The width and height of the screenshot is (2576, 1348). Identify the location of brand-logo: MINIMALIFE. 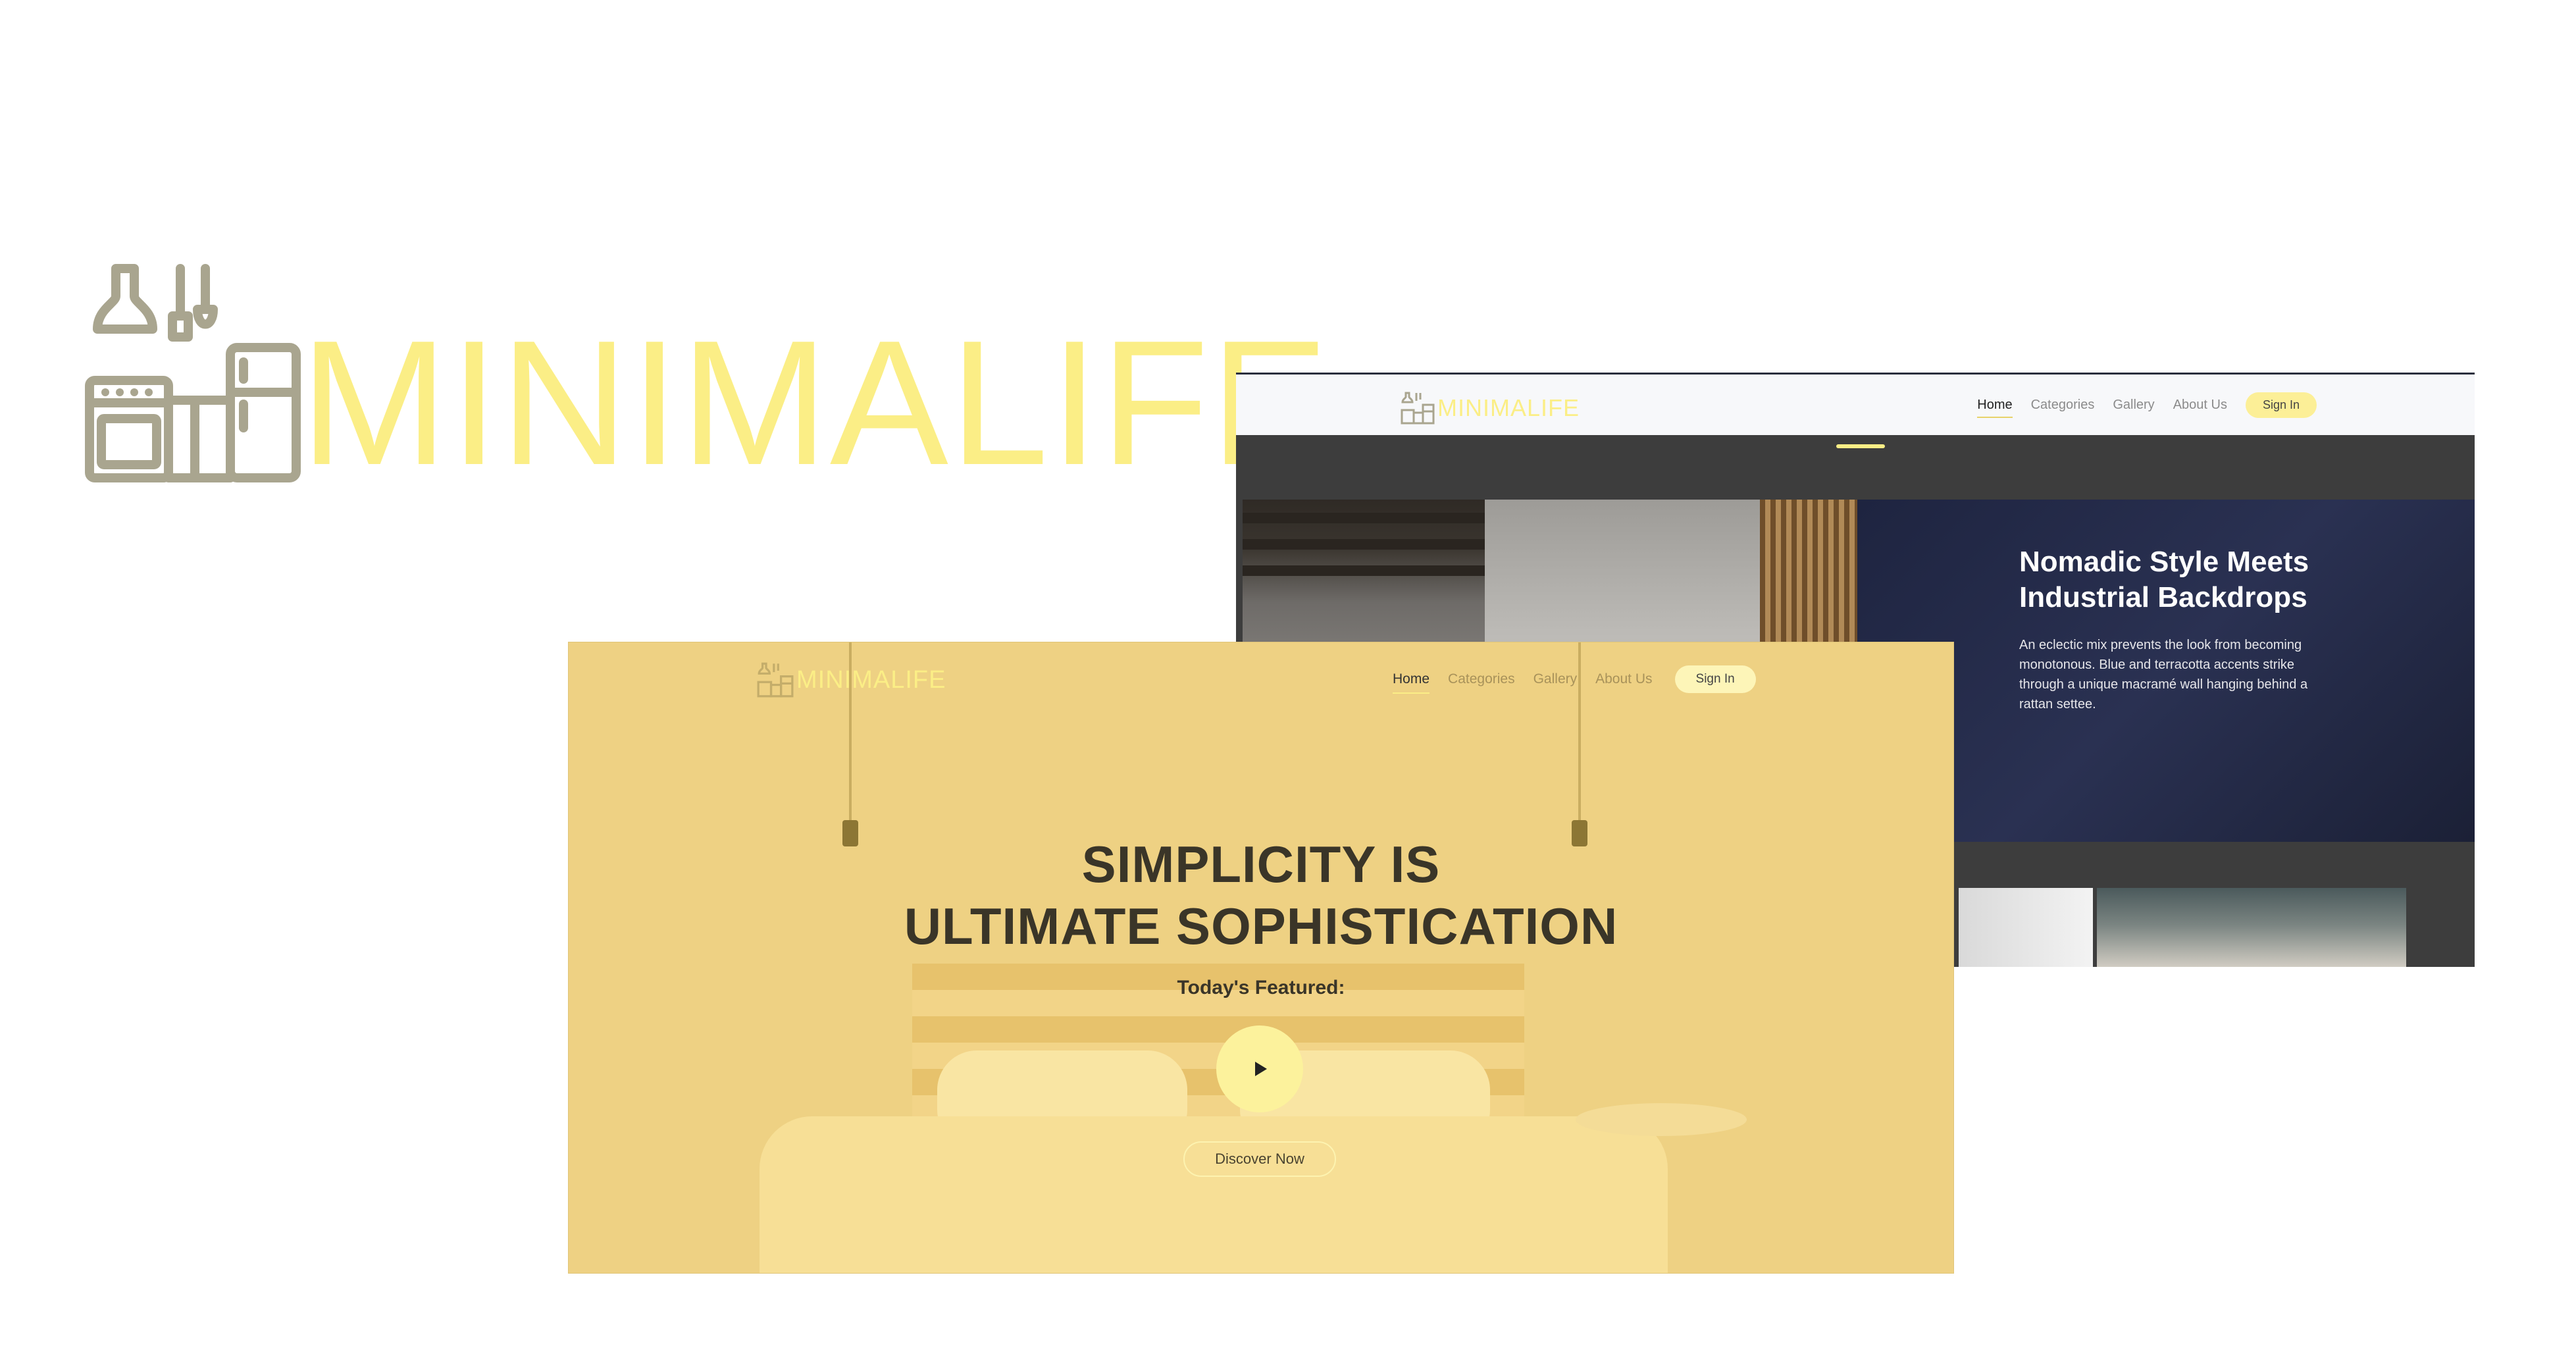
(706, 377).